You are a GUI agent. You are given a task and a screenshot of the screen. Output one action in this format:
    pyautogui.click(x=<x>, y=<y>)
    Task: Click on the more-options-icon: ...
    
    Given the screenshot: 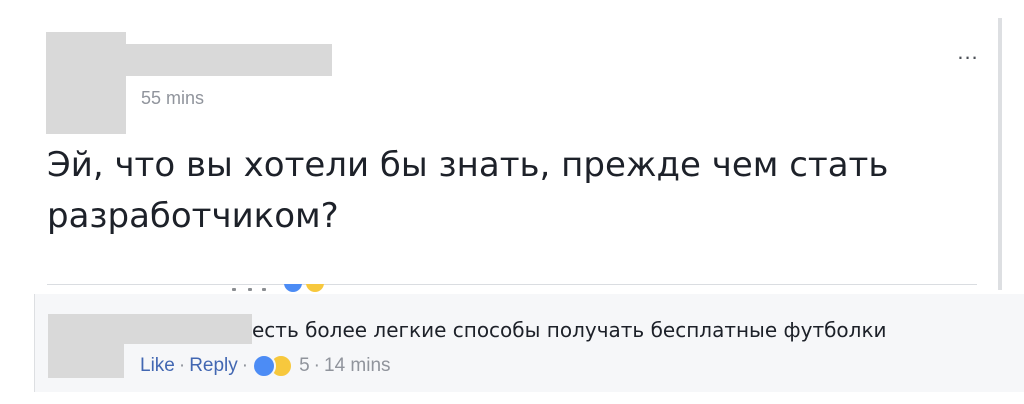 What is the action you would take?
    pyautogui.click(x=968, y=51)
    